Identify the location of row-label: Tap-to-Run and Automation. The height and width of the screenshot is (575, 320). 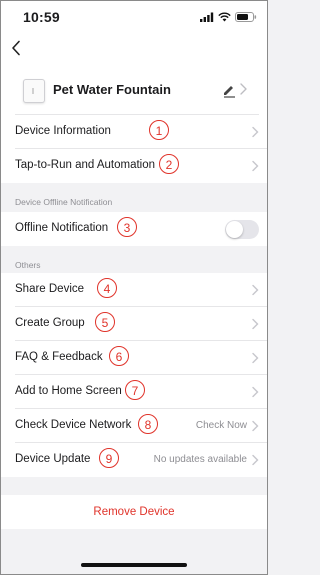
(85, 165).